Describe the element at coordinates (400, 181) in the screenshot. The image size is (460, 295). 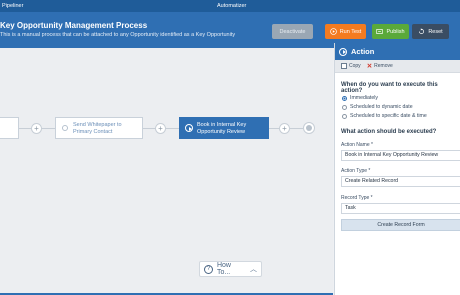
I see `action-type-select: Create Related Record` at that location.